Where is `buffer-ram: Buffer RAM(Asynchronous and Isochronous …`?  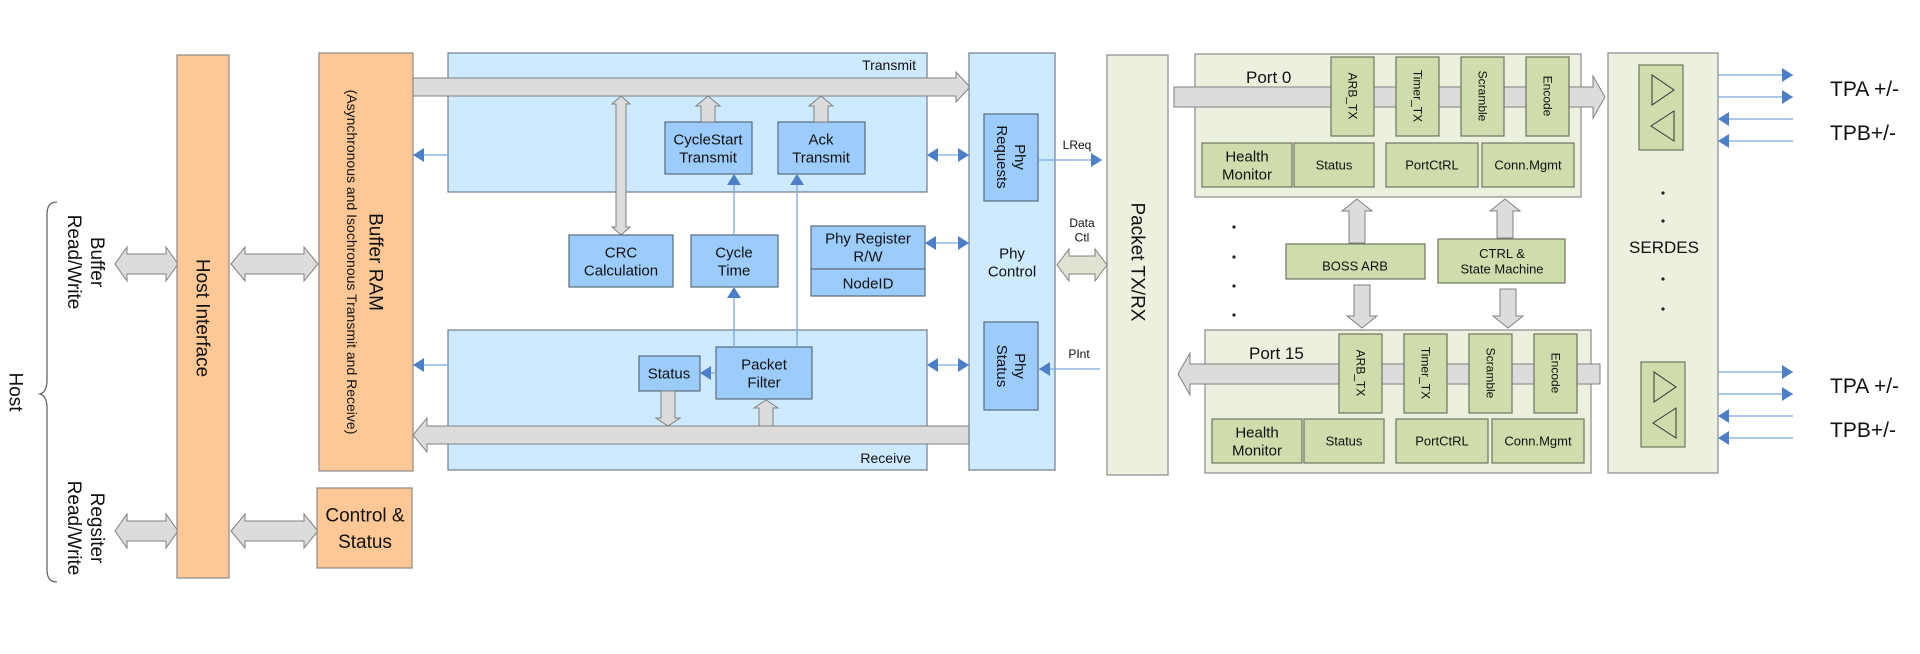
buffer-ram: Buffer RAM(Asynchronous and Isochronous … is located at coordinates (366, 262).